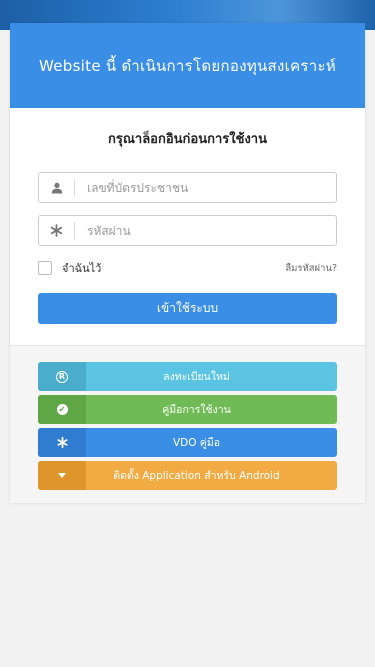 This screenshot has width=375, height=667. What do you see at coordinates (187, 139) in the screenshot?
I see `login-title: กรุณาล็อกอินก่อนการใช้งาน` at bounding box center [187, 139].